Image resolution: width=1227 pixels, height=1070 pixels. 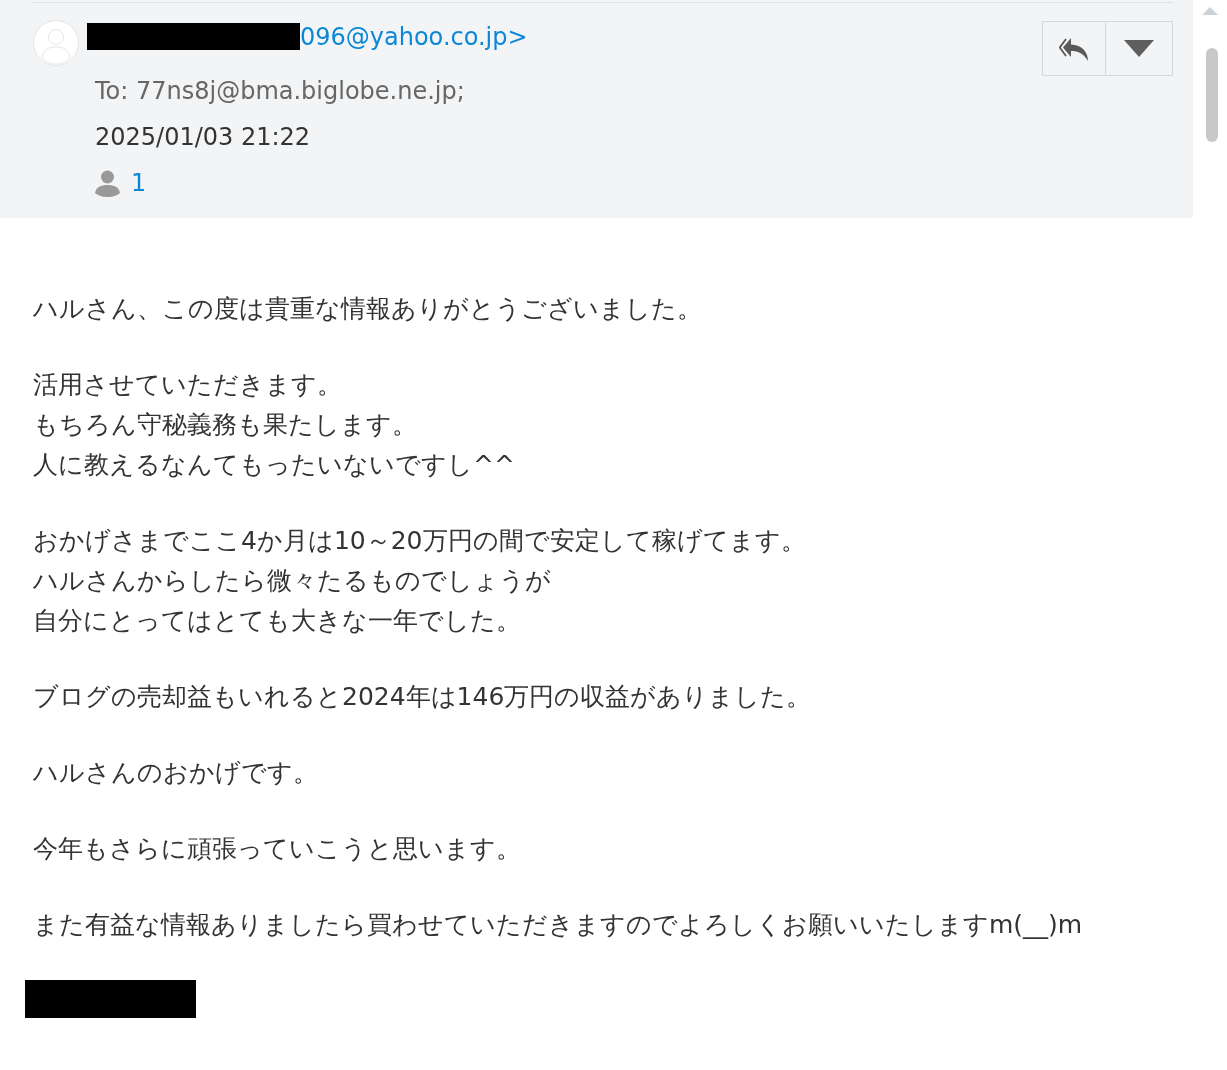 I want to click on person-icon, so click(x=107, y=183).